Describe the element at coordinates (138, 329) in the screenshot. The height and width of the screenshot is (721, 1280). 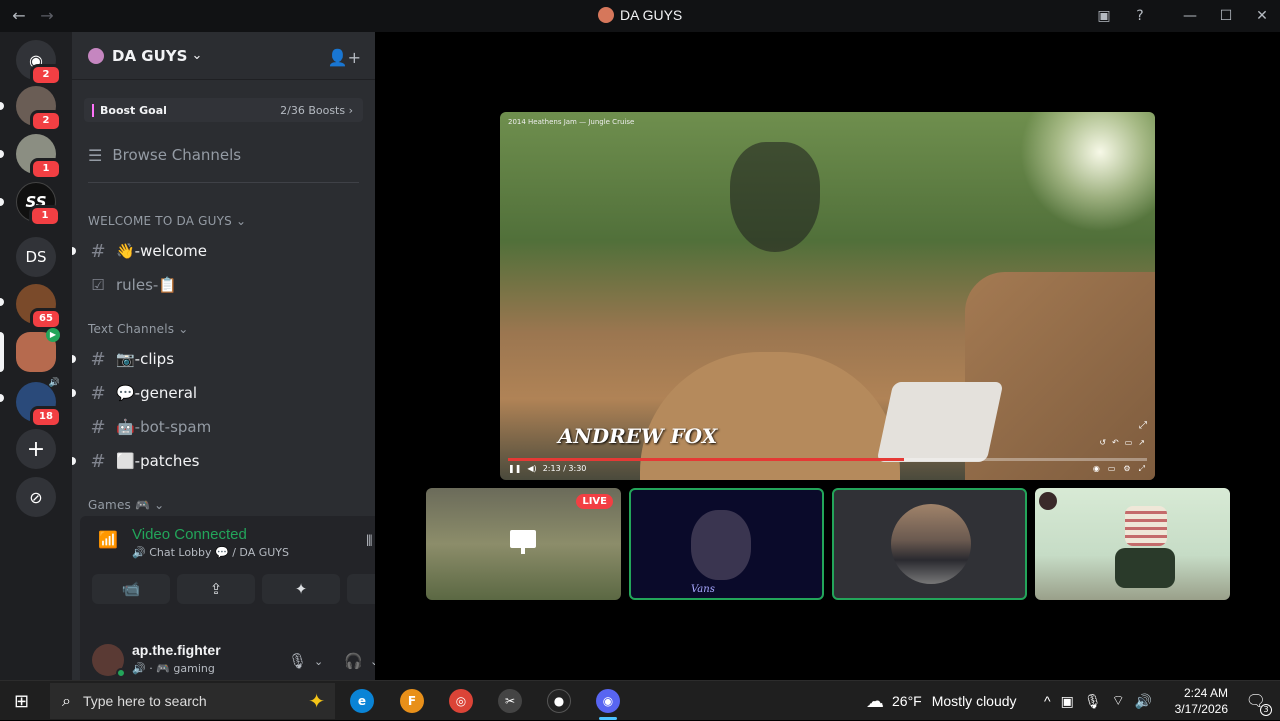
I see `category-text-channels: Text Channels ⌄` at that location.